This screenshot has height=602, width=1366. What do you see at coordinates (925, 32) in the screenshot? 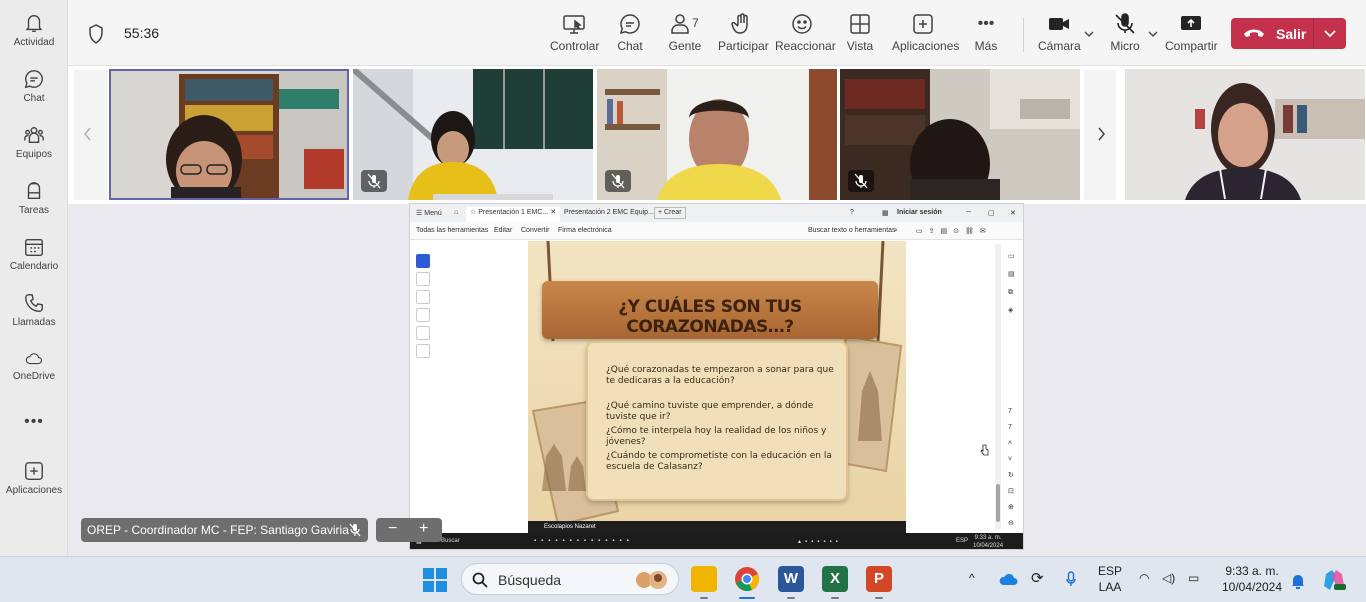
I see `apps-button: Aplicaciones` at bounding box center [925, 32].